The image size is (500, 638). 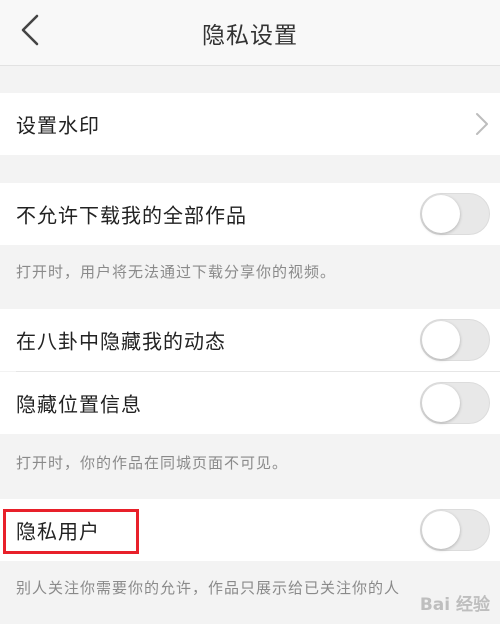 What do you see at coordinates (58, 125) in the screenshot?
I see `watermark-setting-label: 设置水印` at bounding box center [58, 125].